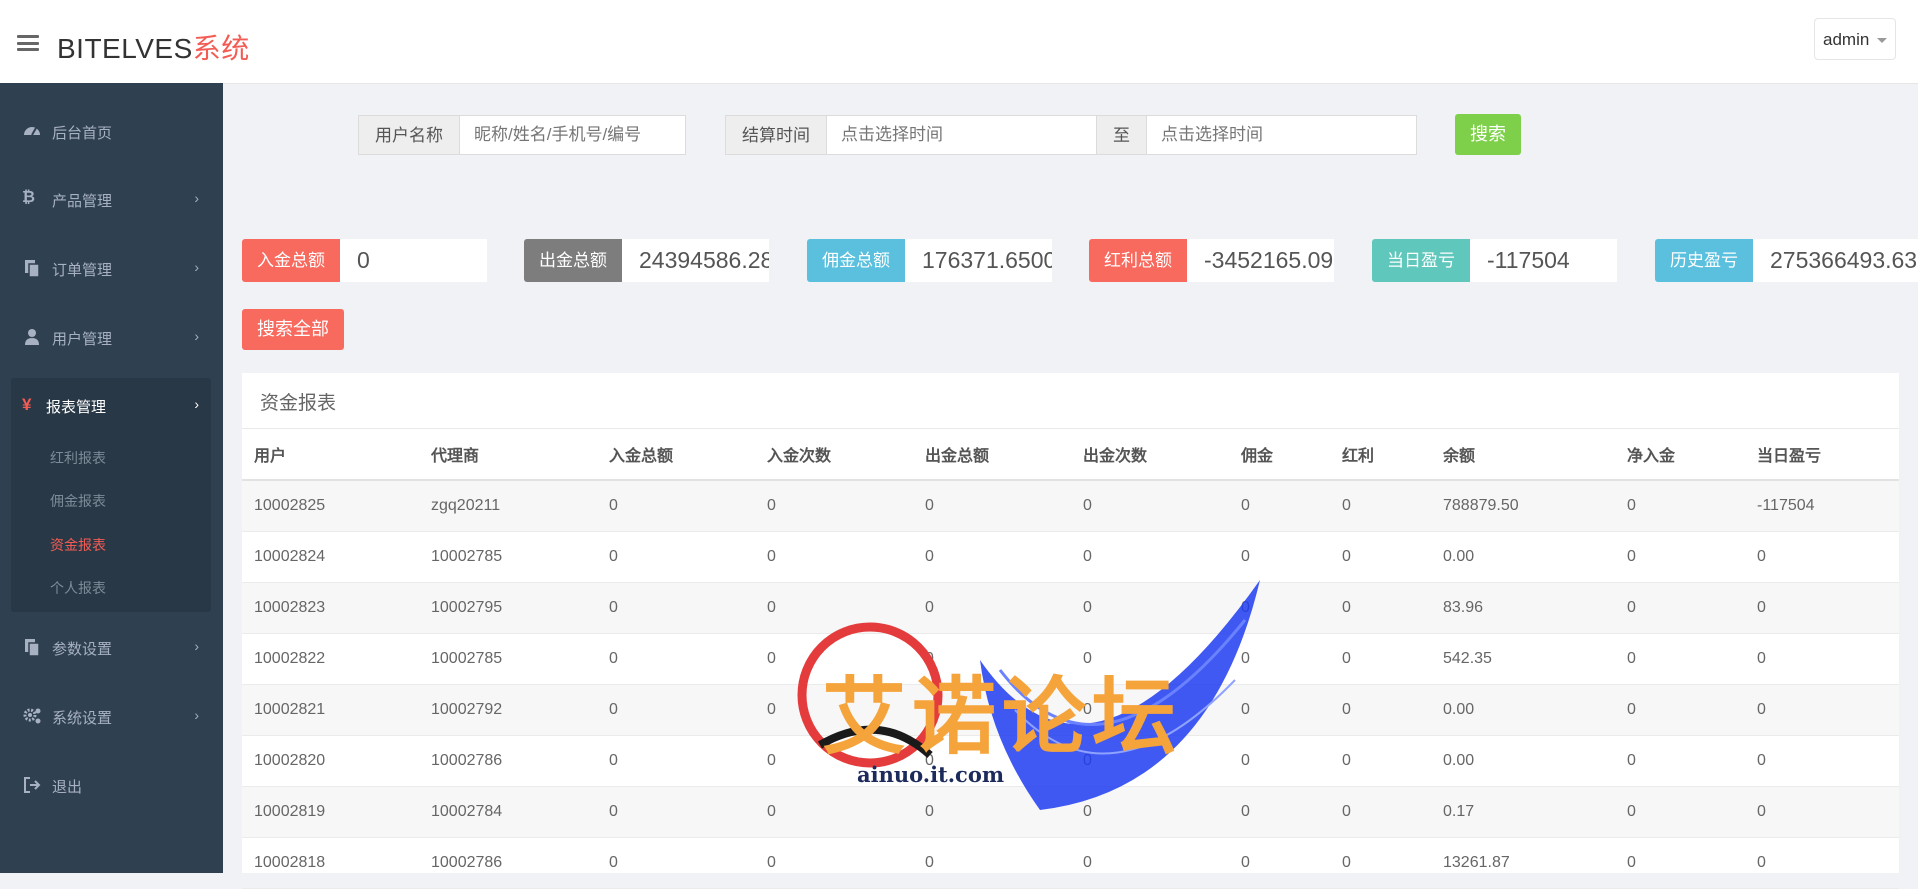 This screenshot has height=889, width=1918. What do you see at coordinates (695, 260) in the screenshot?
I see `stat-value-withdraw-total: 24394586.2840` at bounding box center [695, 260].